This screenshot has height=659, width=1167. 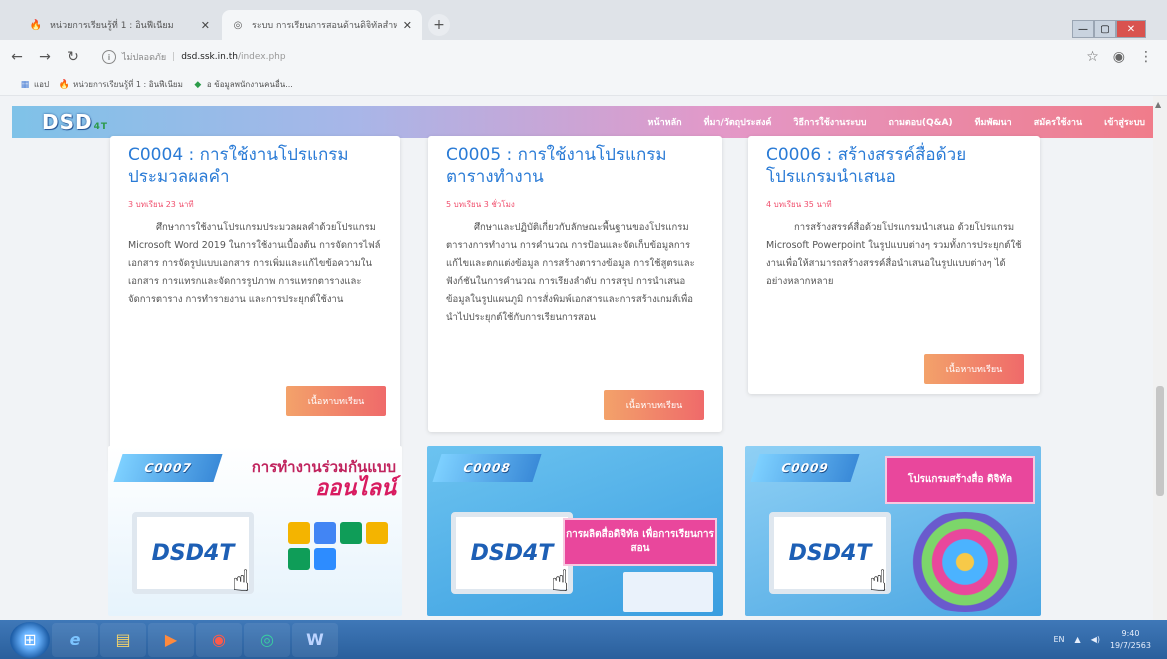 What do you see at coordinates (198, 84) in the screenshot?
I see `bookmark-favicon-icon: ◆` at bounding box center [198, 84].